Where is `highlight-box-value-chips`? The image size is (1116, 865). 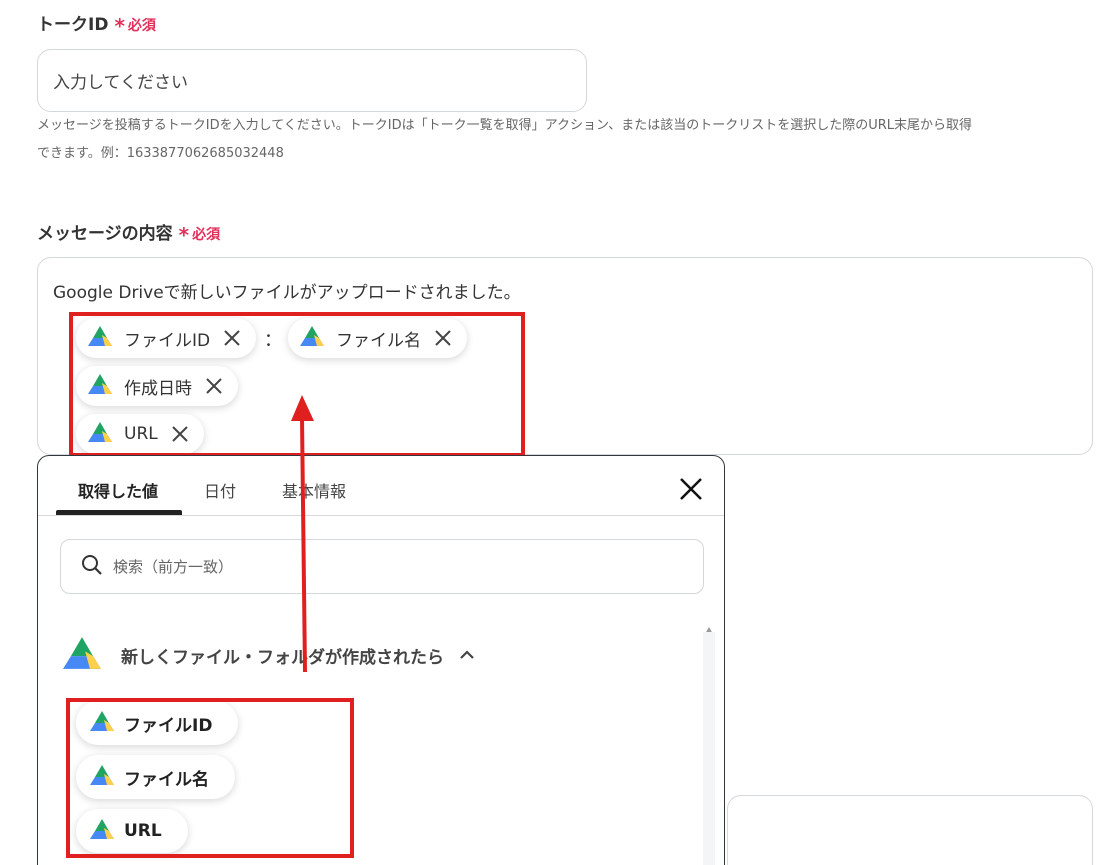 highlight-box-value-chips is located at coordinates (210, 778).